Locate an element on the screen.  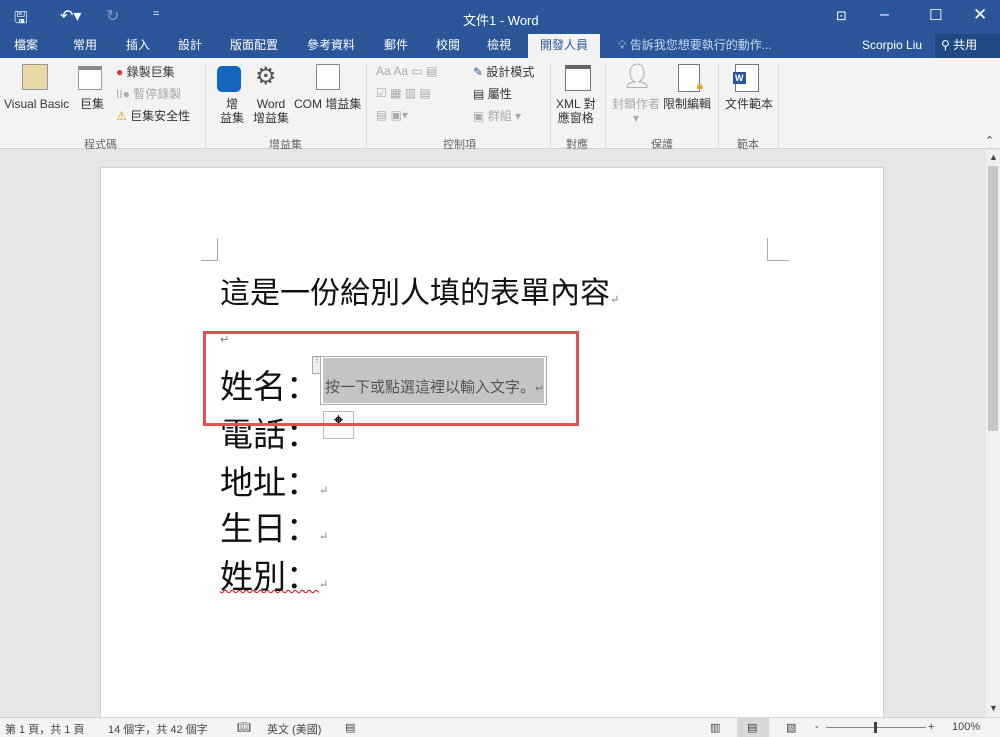
field-gender: 姓別：↵ is located at coordinates (274, 576).